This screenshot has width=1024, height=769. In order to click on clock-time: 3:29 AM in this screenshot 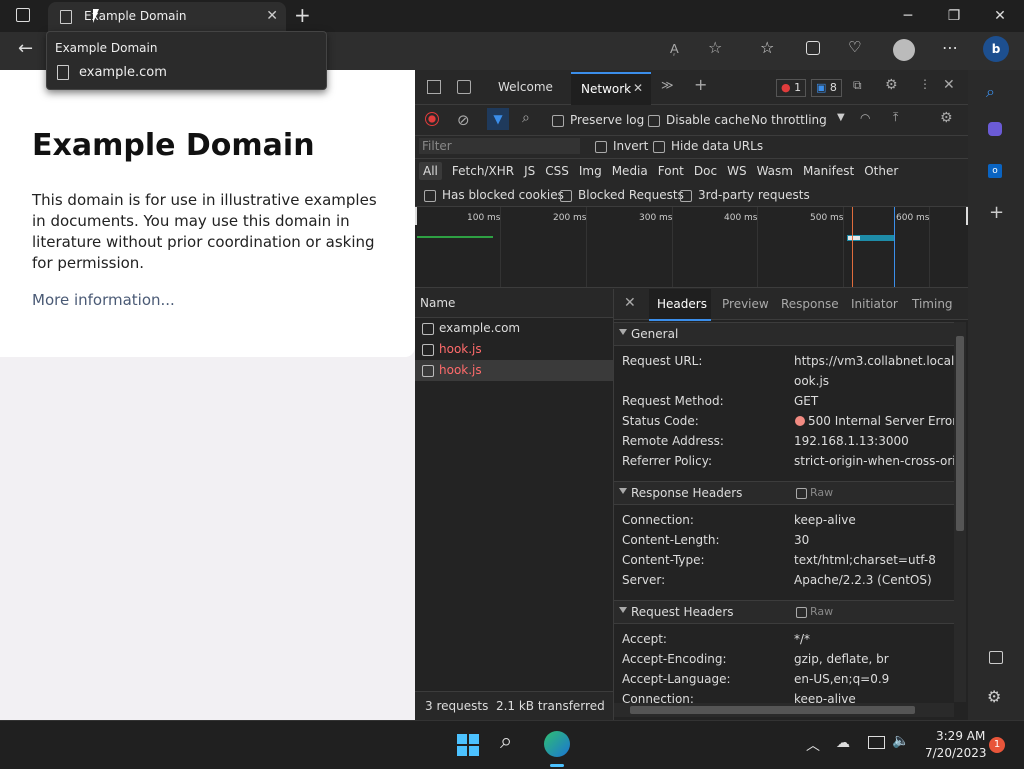, I will do `click(960, 736)`.